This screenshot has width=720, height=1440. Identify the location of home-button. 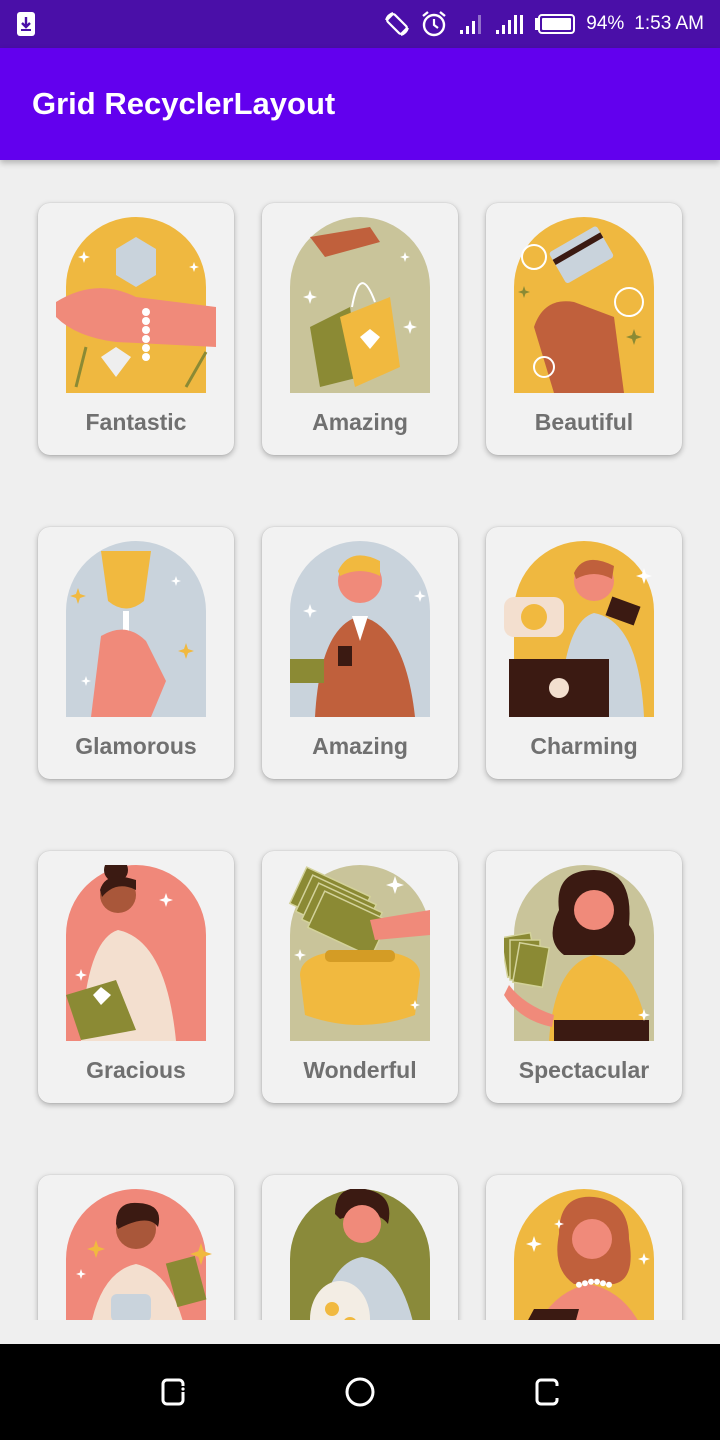
(360, 1392).